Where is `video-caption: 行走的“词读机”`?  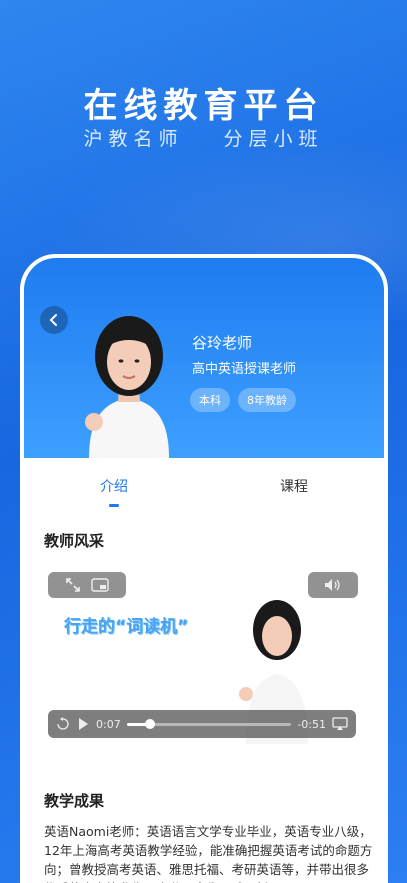 video-caption: 行走的“词读机” is located at coordinates (126, 627).